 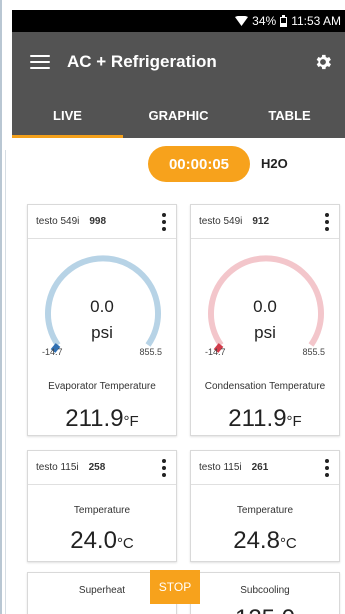 I want to click on left-divider, so click(x=1, y=307).